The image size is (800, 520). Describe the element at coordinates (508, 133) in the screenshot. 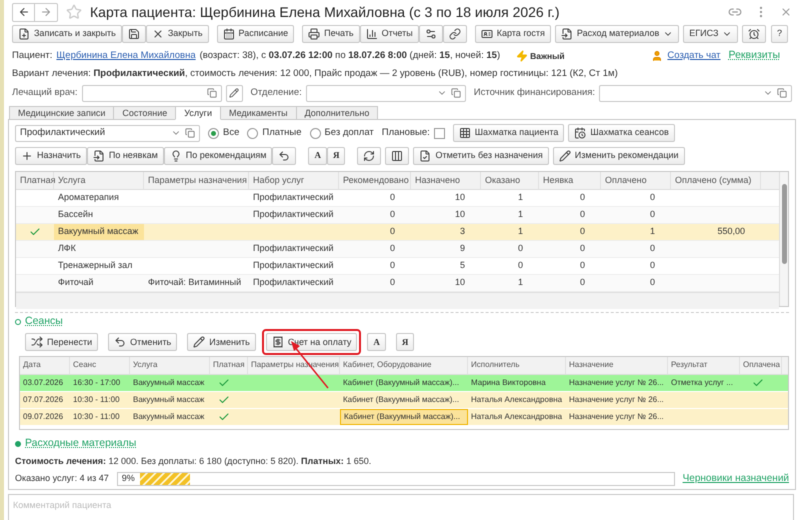

I see `patient-chess-button: Шахматка пациента` at that location.